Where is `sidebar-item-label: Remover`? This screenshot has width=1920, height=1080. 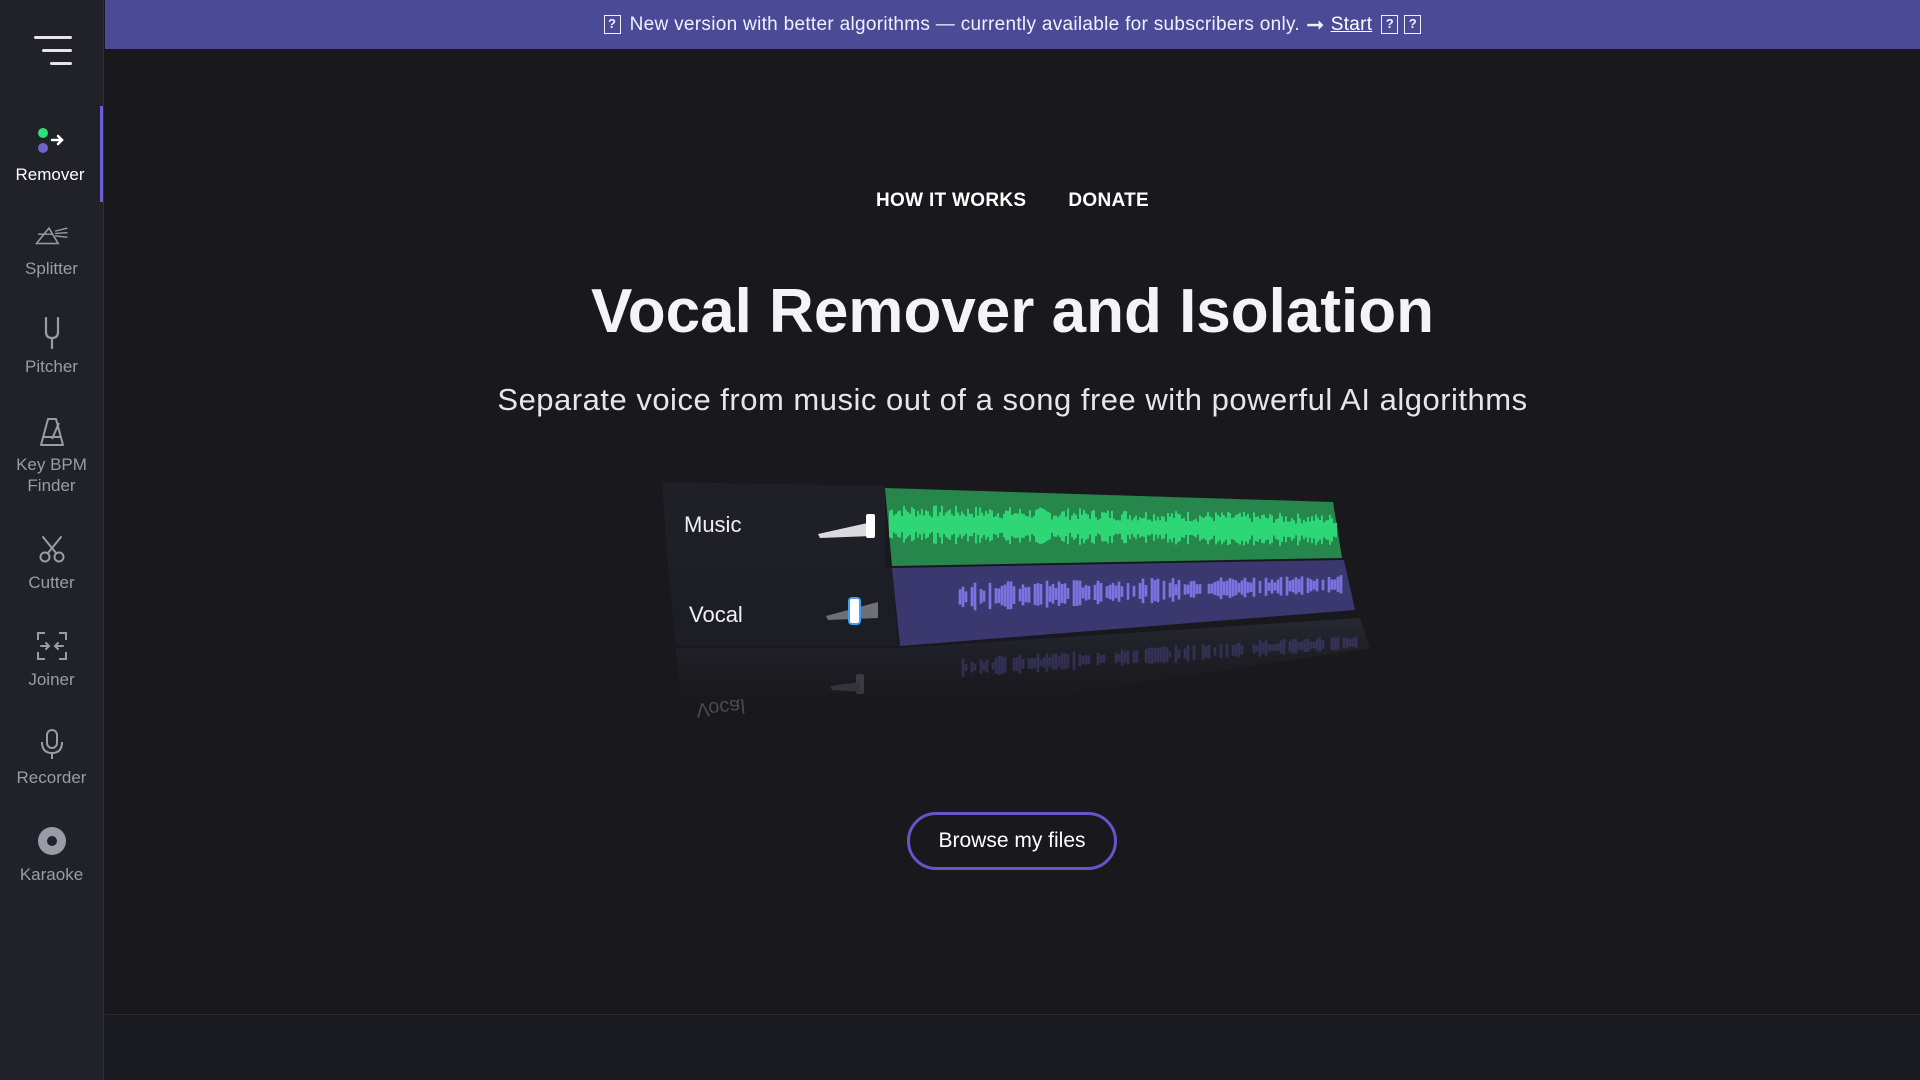 sidebar-item-label: Remover is located at coordinates (50, 174).